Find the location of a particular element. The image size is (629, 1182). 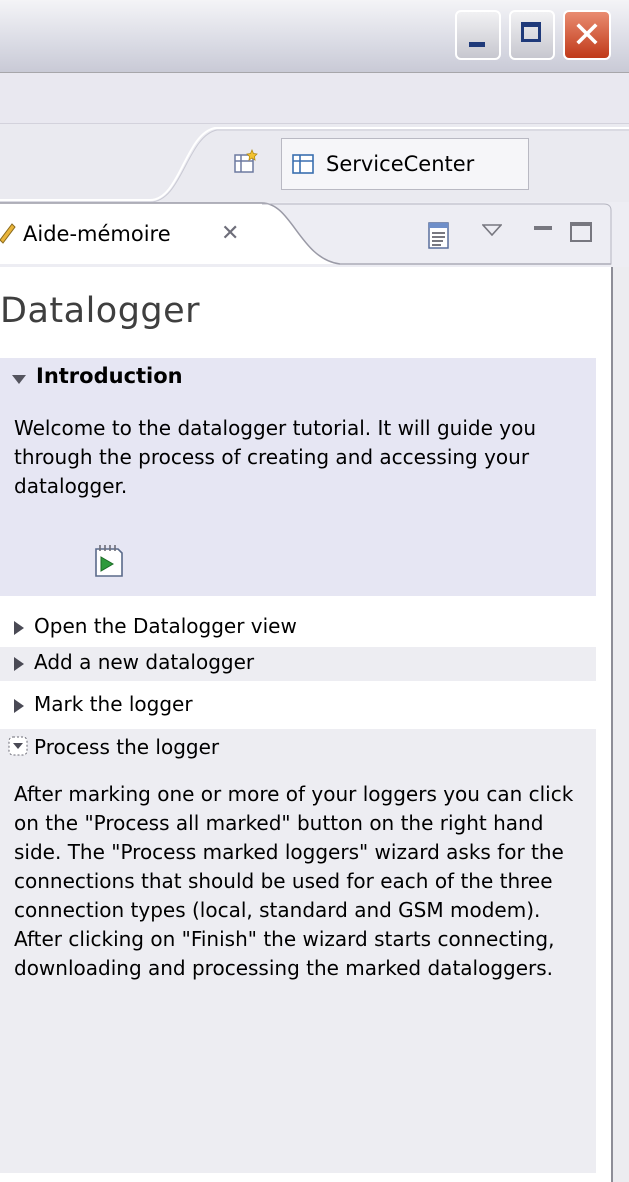

step-label: Add a new datalogger is located at coordinates (144, 662).